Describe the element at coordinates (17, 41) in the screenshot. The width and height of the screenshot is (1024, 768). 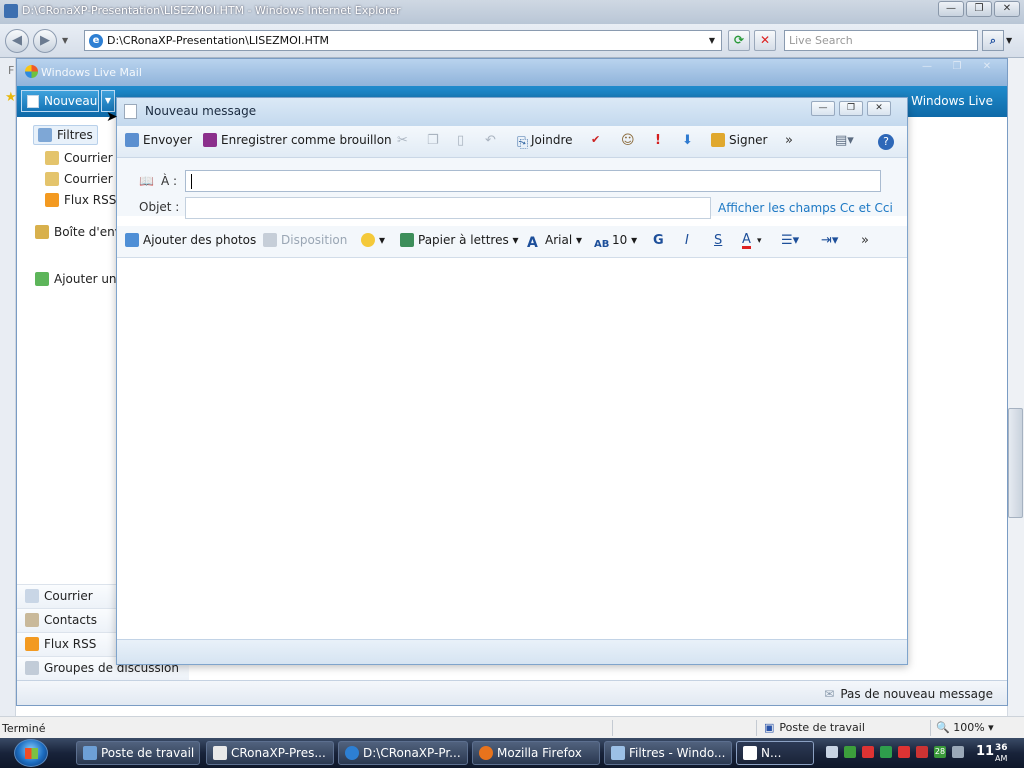
I see `back-button: ◀` at that location.